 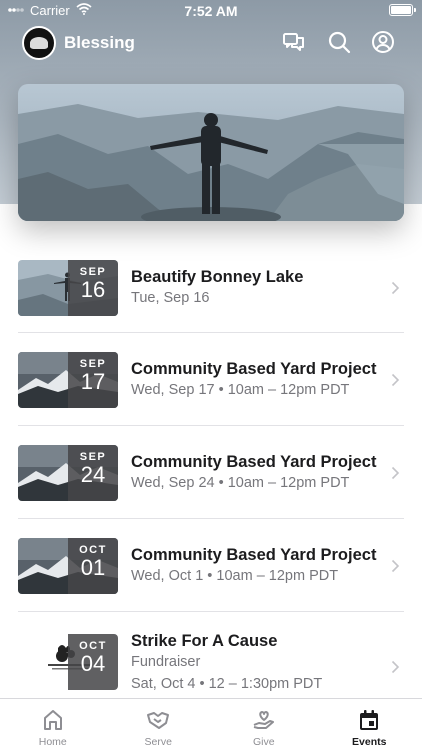 I want to click on tab-label: Events, so click(x=369, y=742).